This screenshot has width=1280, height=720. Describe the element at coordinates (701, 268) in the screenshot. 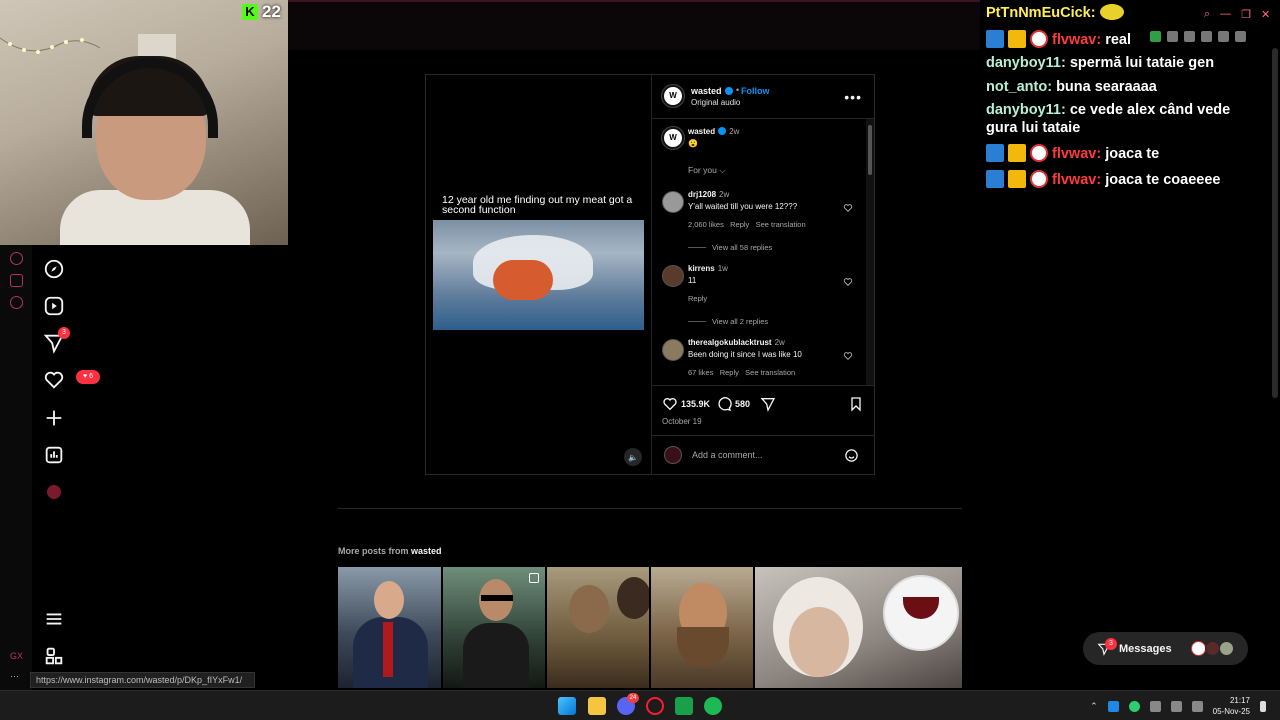

I see `comment-user: kirrens` at that location.